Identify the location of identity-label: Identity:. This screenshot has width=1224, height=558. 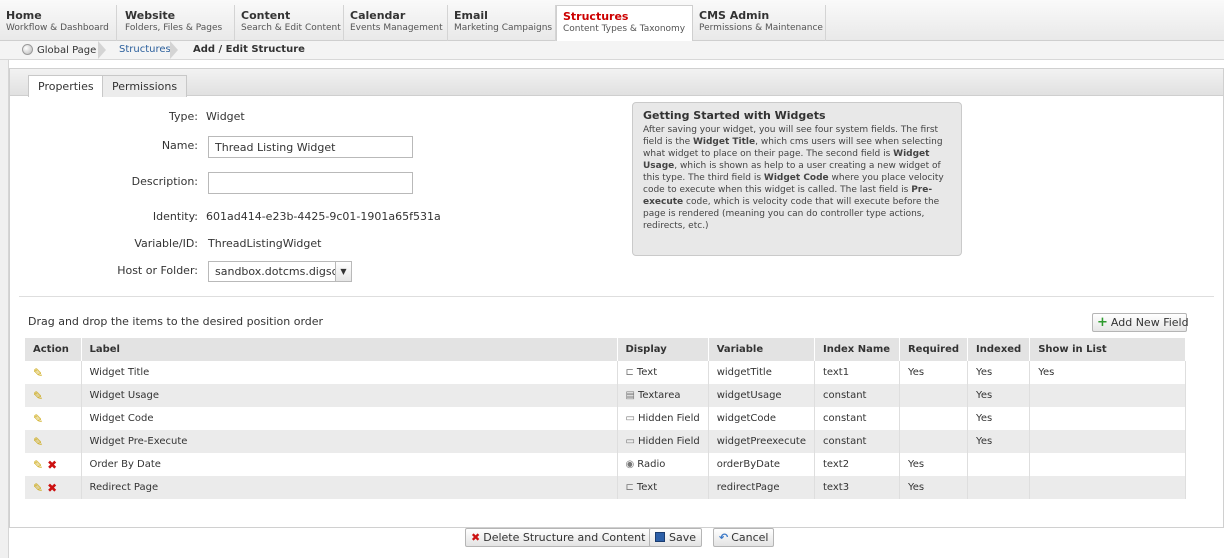
(175, 216).